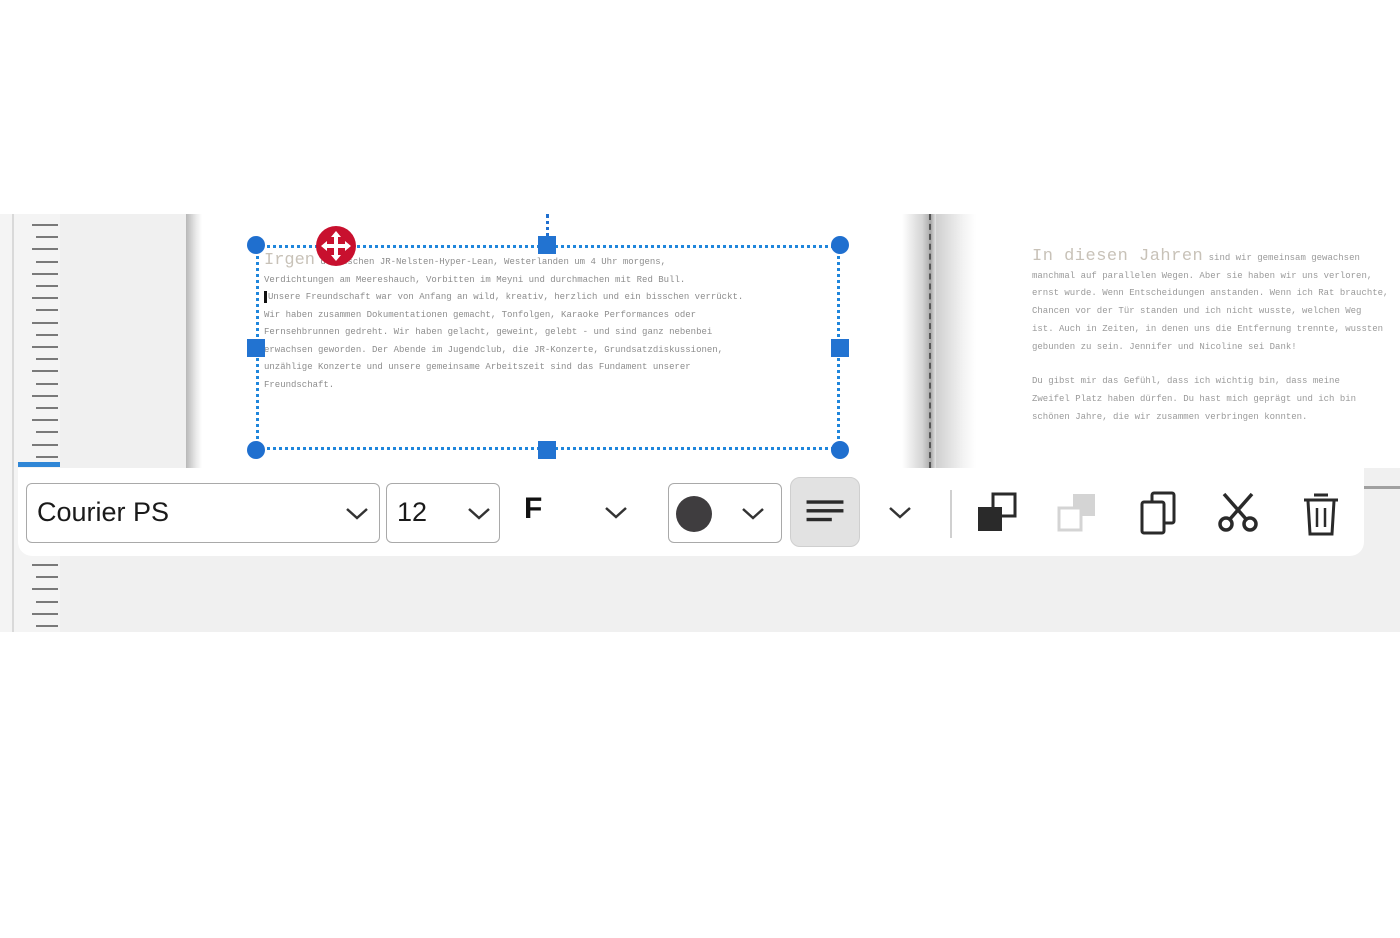  Describe the element at coordinates (547, 450) in the screenshot. I see `resize-handle-bottom` at that location.